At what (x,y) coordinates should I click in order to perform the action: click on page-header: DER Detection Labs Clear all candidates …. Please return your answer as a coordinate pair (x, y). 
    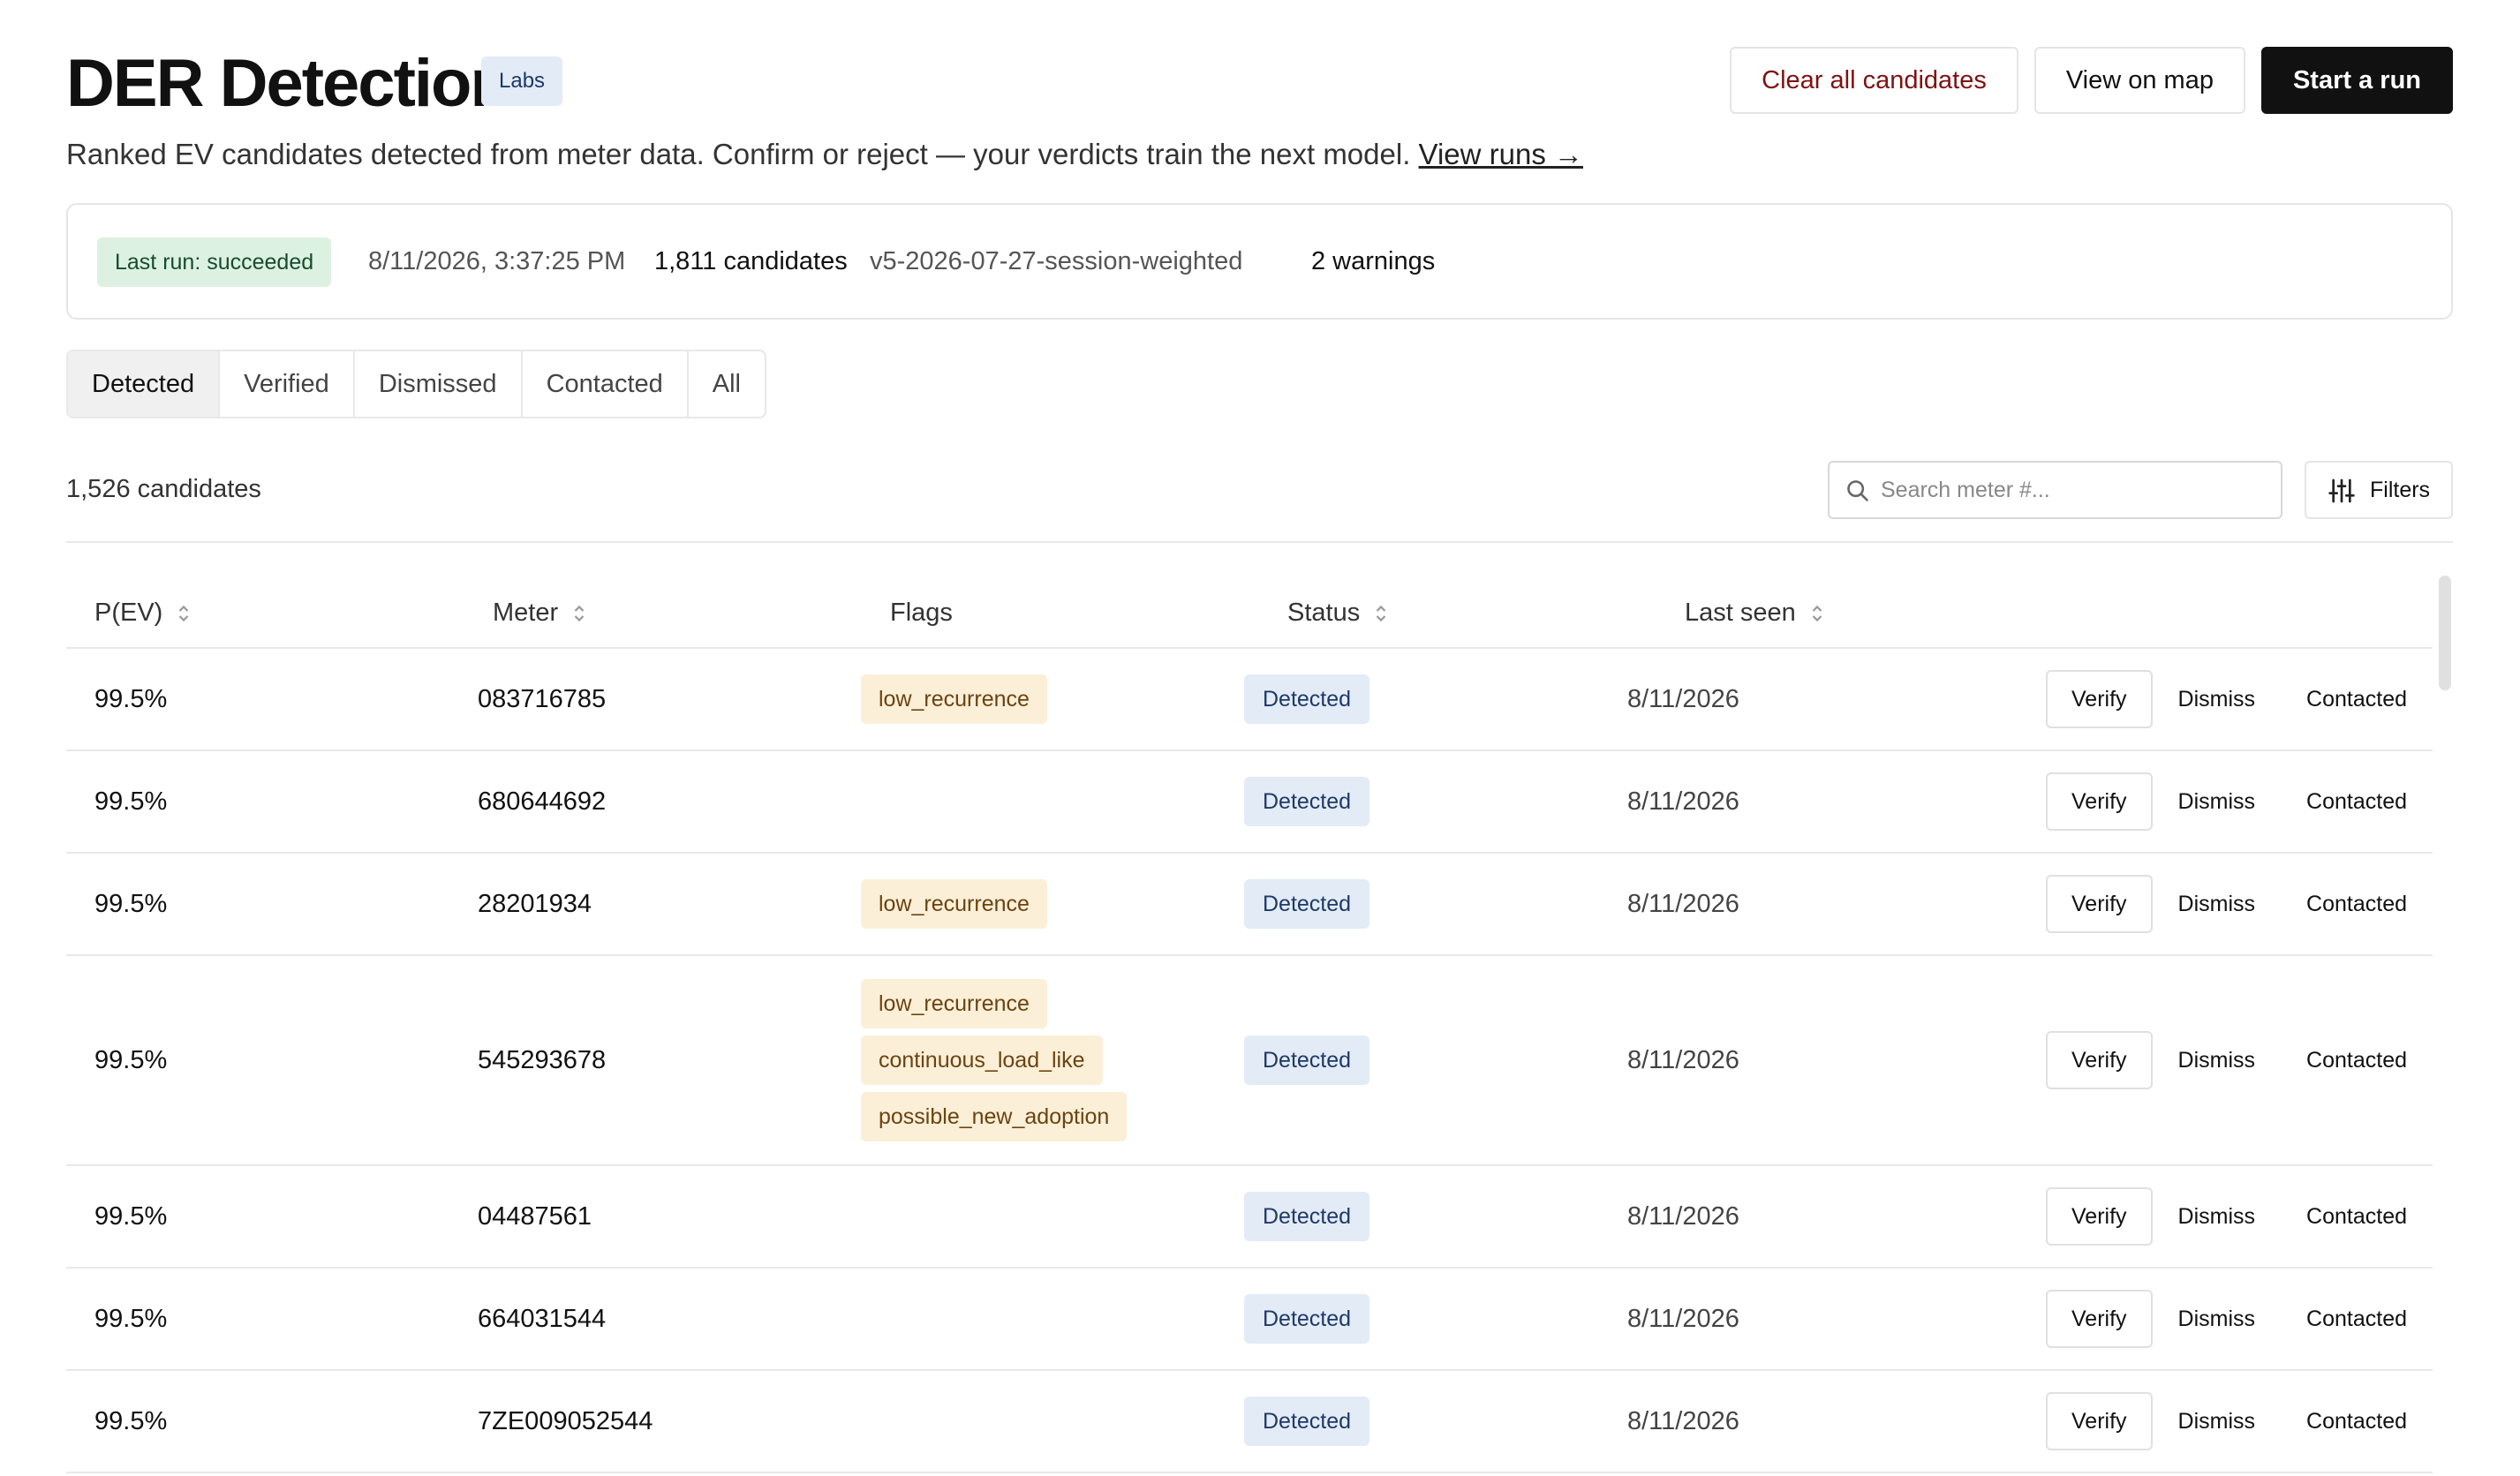
    Looking at the image, I should click on (1259, 84).